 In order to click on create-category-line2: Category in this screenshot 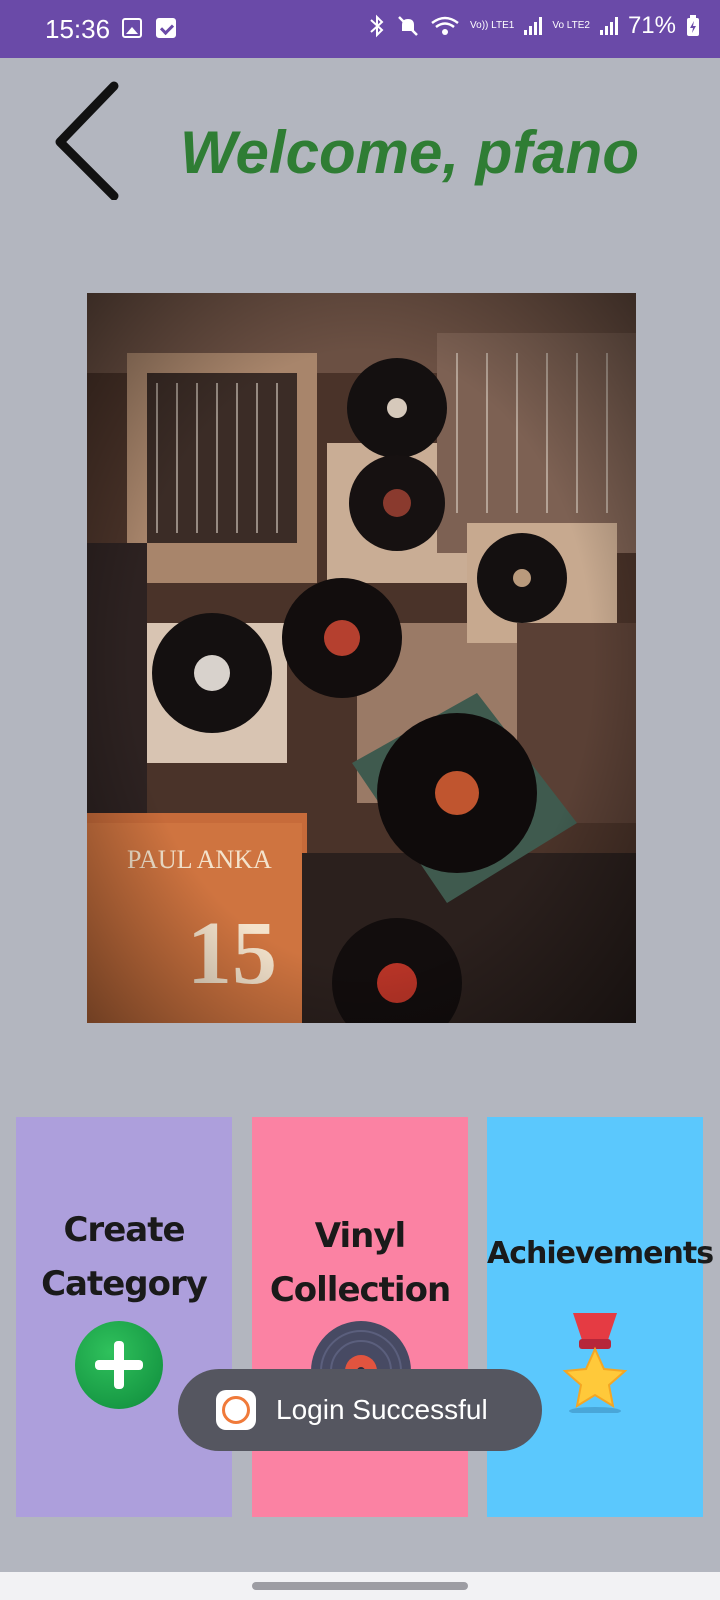, I will do `click(124, 1284)`.